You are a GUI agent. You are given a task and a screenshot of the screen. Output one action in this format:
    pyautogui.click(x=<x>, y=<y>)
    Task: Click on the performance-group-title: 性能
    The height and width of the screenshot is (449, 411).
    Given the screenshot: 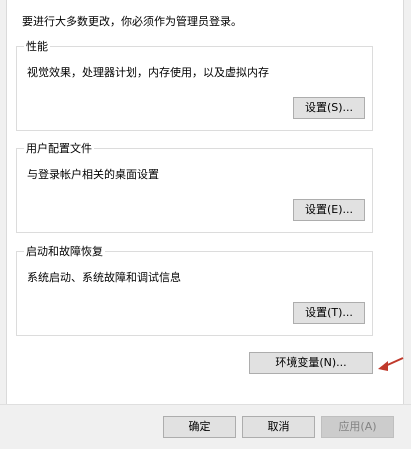 What is the action you would take?
    pyautogui.click(x=37, y=46)
    